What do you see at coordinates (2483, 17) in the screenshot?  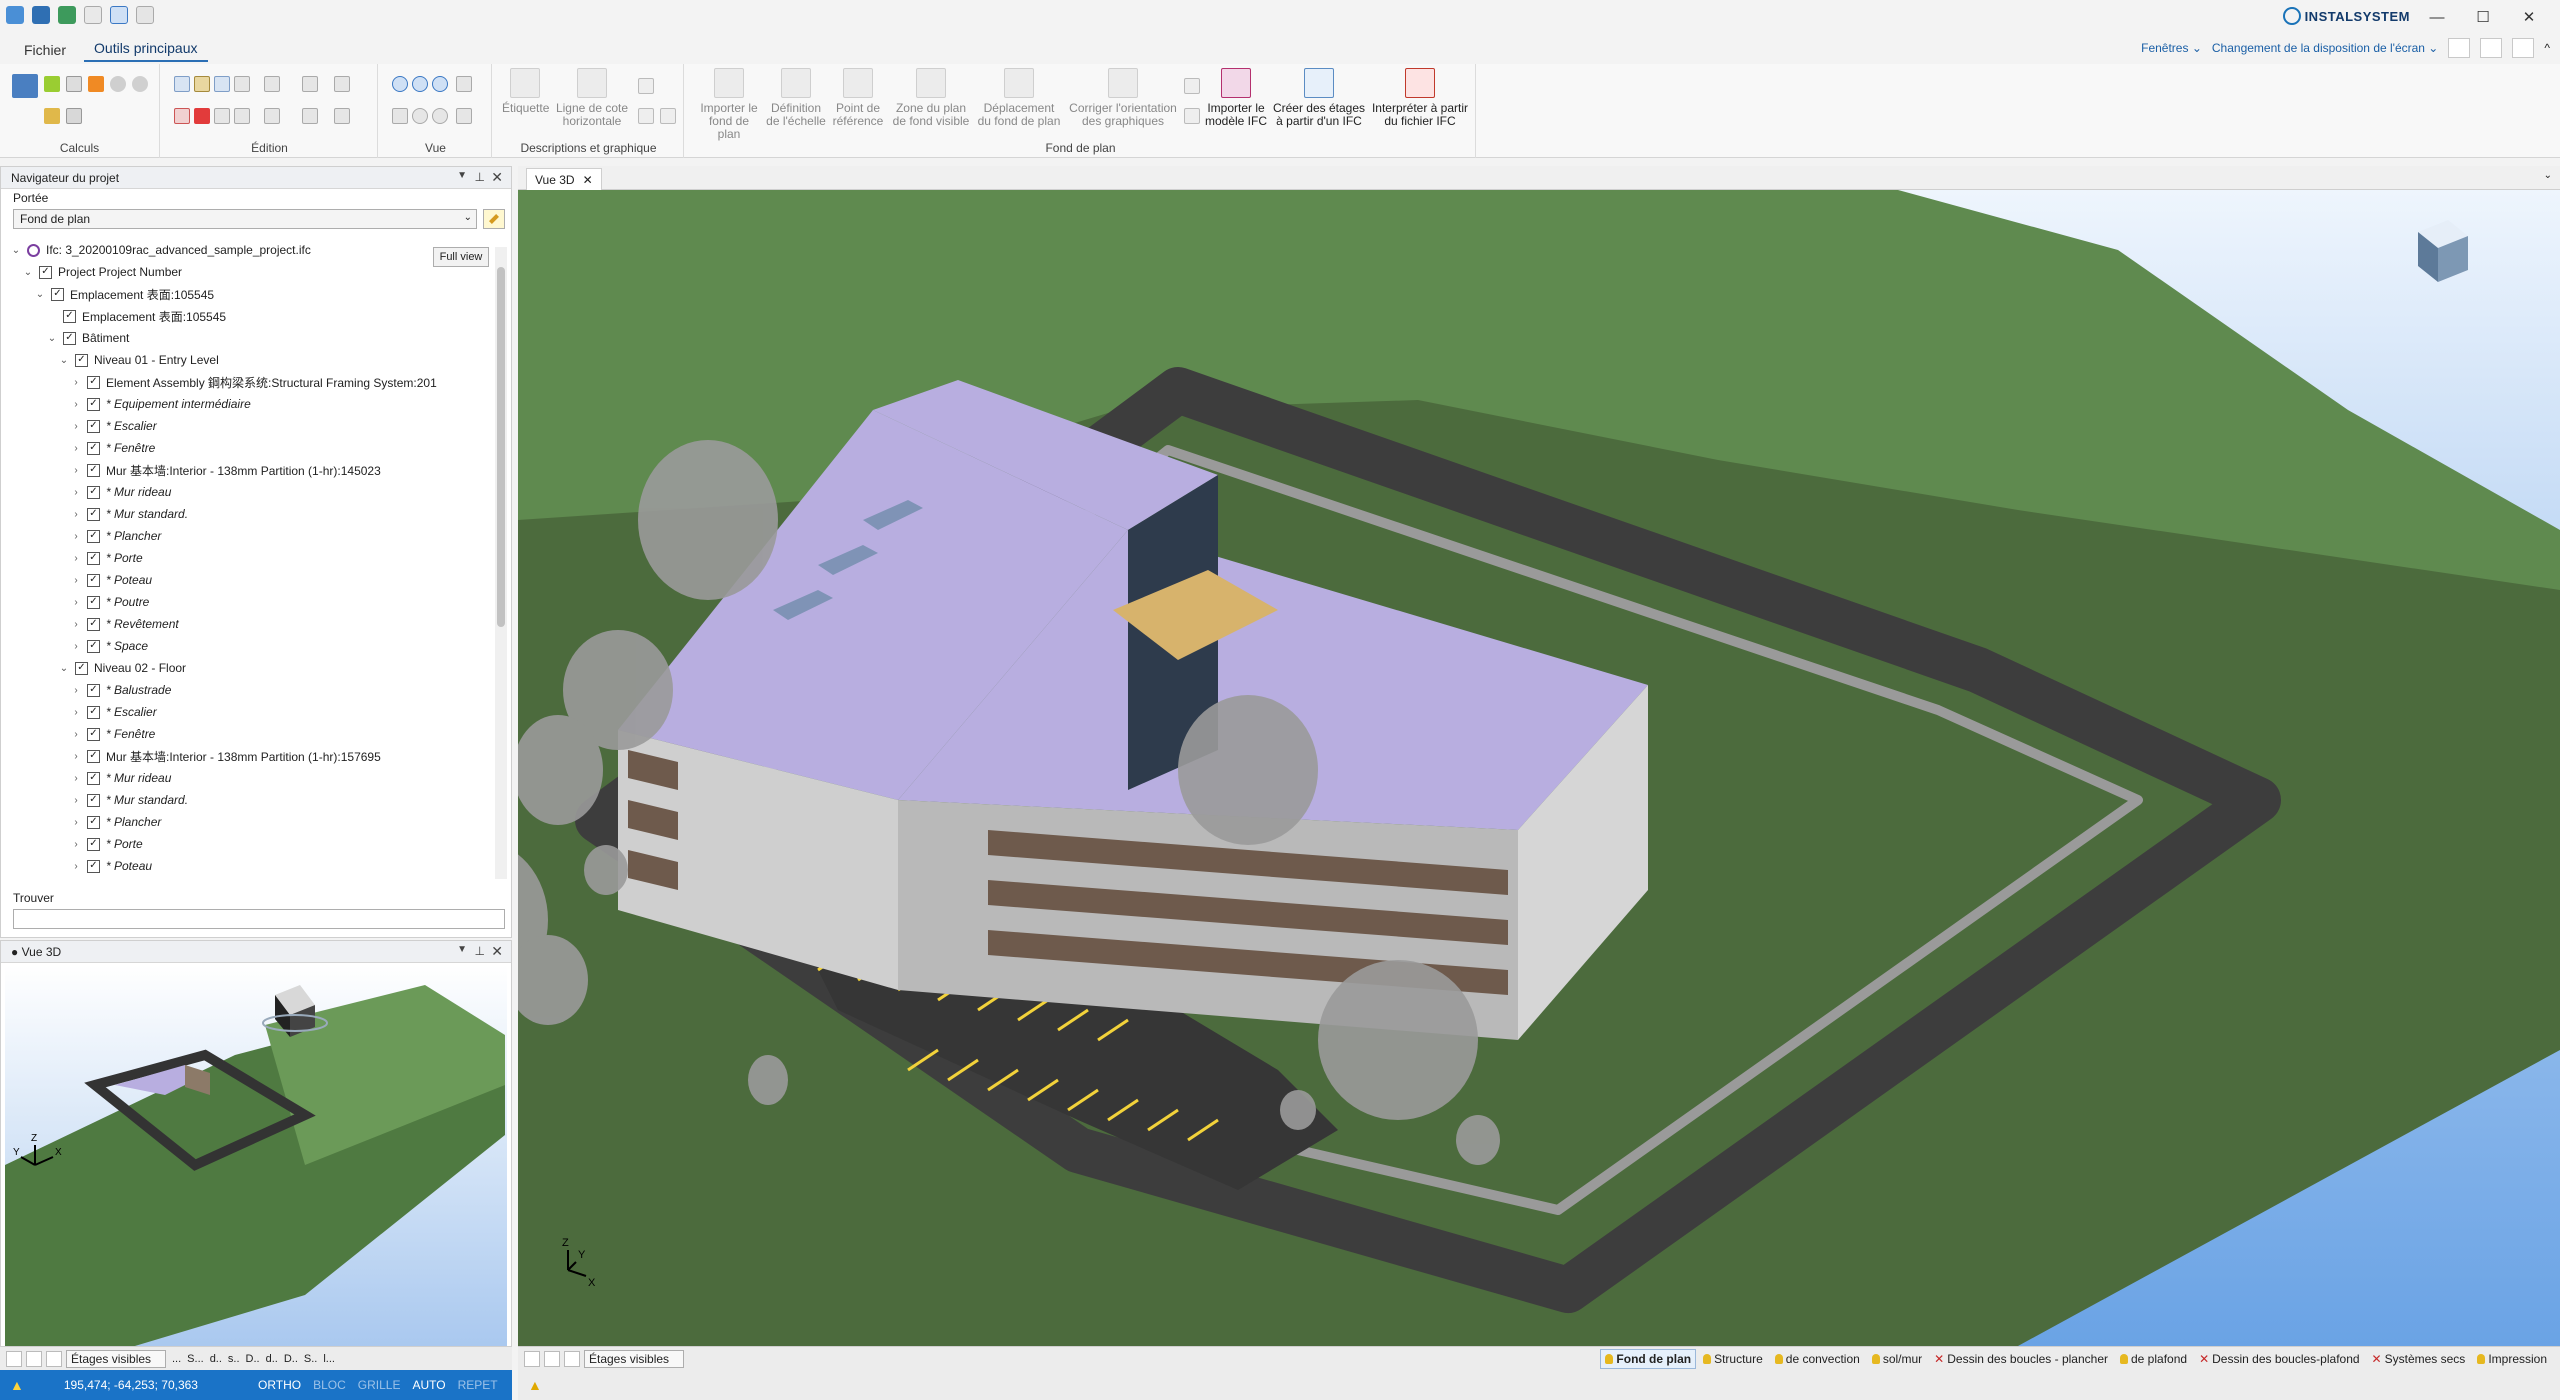 I see `maximize-button: ☐` at bounding box center [2483, 17].